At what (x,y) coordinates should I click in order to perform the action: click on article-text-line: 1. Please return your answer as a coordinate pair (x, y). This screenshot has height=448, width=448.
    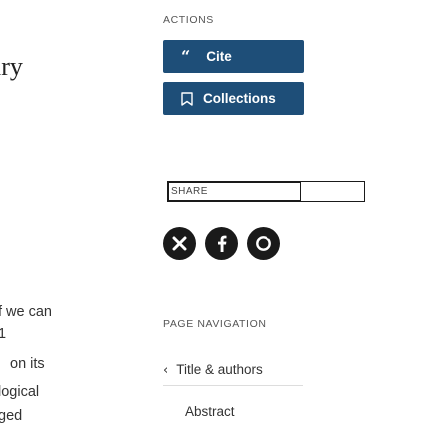
    Looking at the image, I should click on (3, 334).